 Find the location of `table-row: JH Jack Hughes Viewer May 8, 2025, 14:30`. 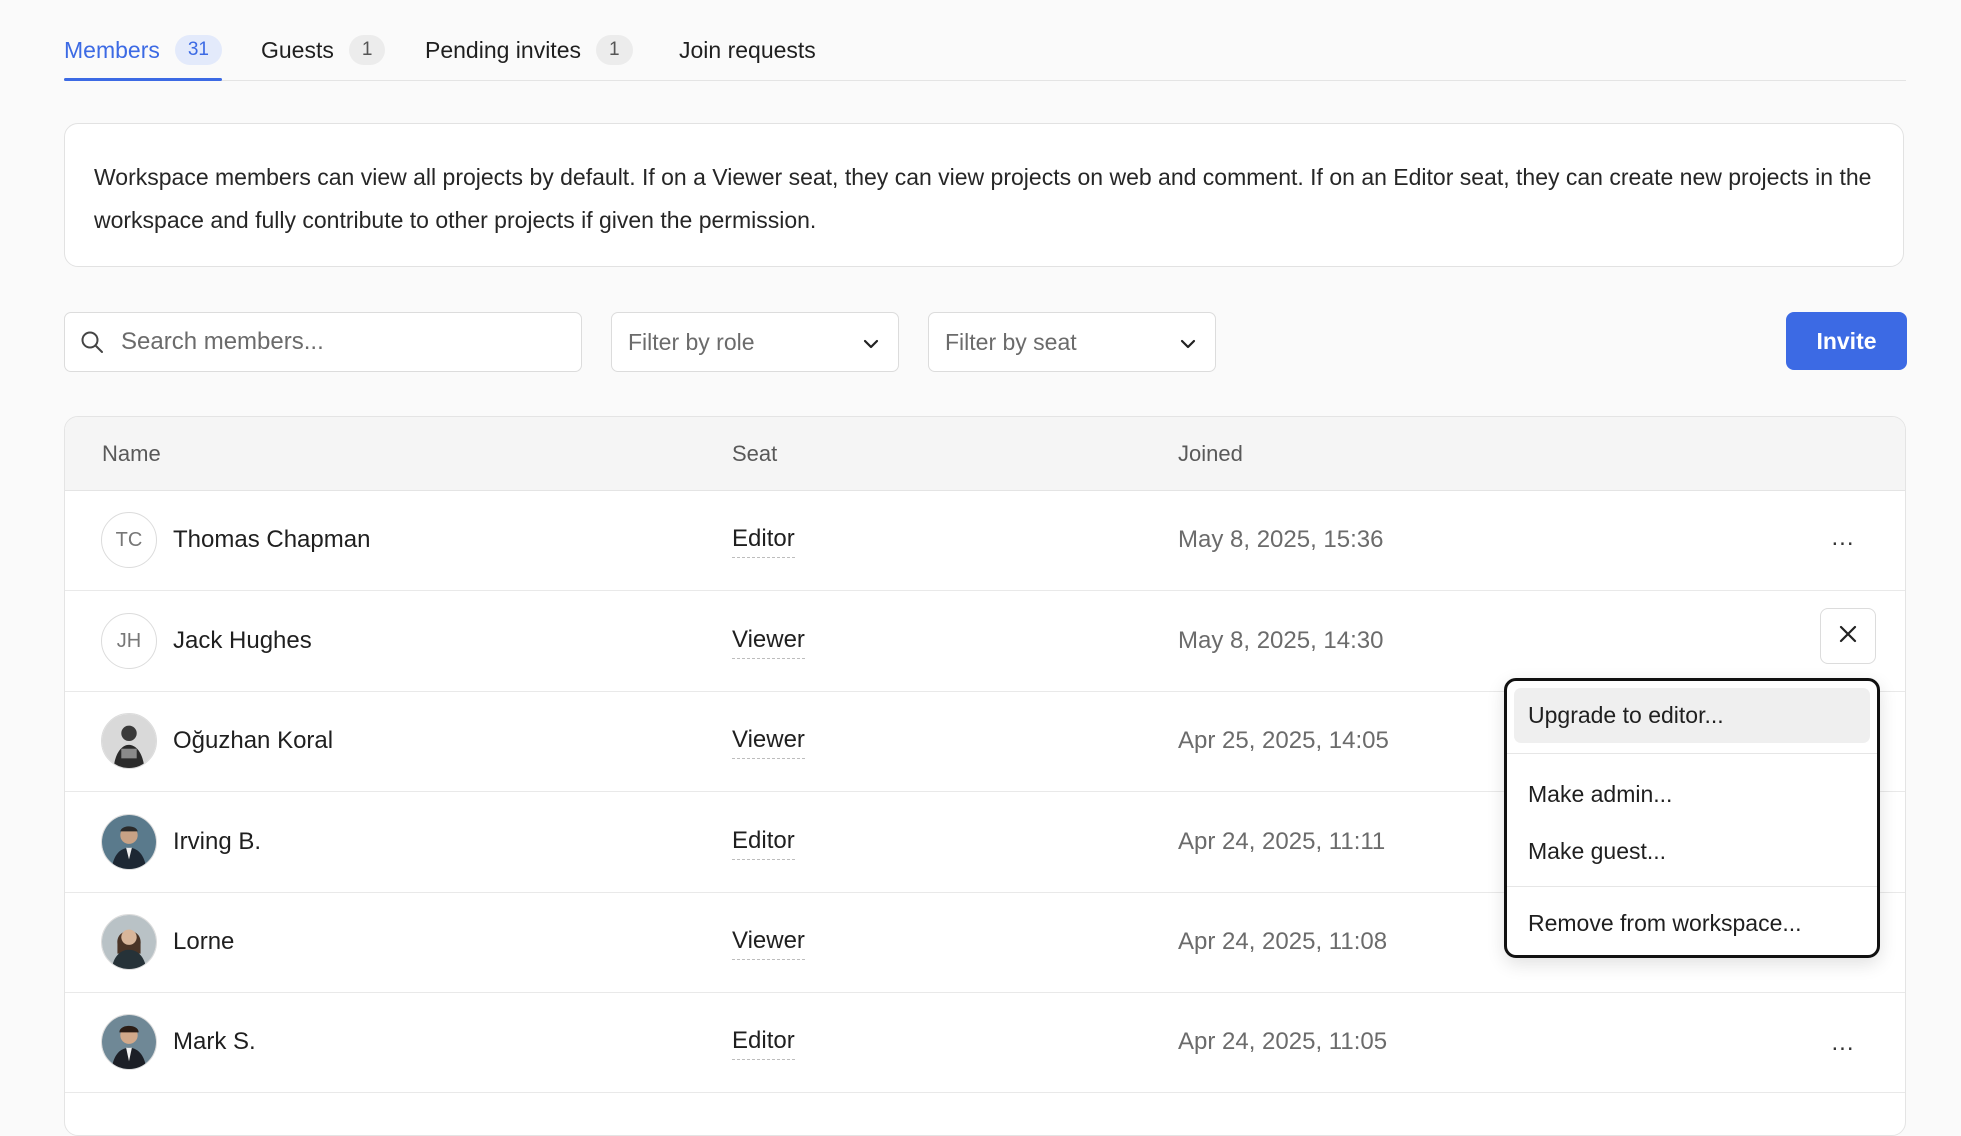

table-row: JH Jack Hughes Viewer May 8, 2025, 14:30 is located at coordinates (985, 641).